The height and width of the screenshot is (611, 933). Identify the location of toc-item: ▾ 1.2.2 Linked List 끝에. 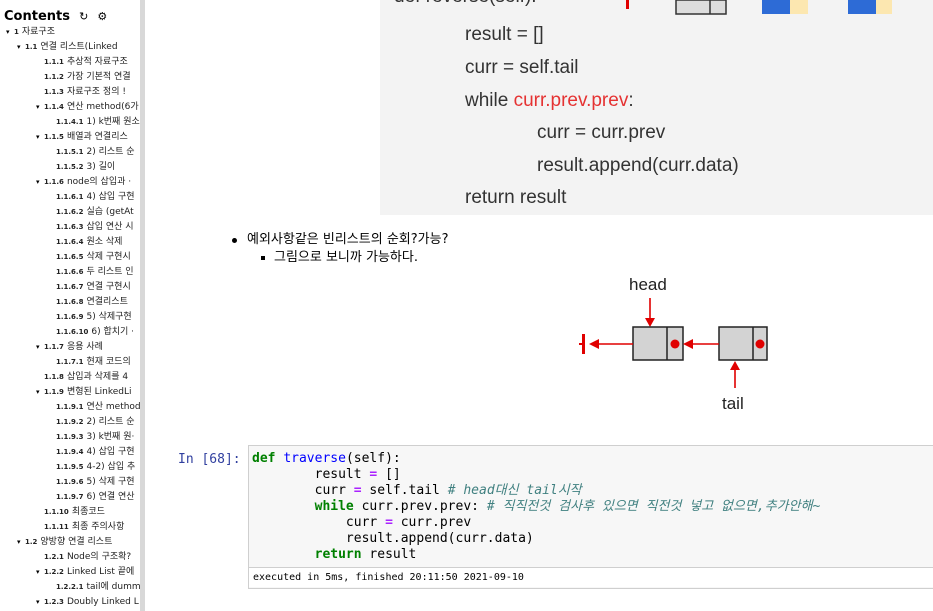
(70, 572).